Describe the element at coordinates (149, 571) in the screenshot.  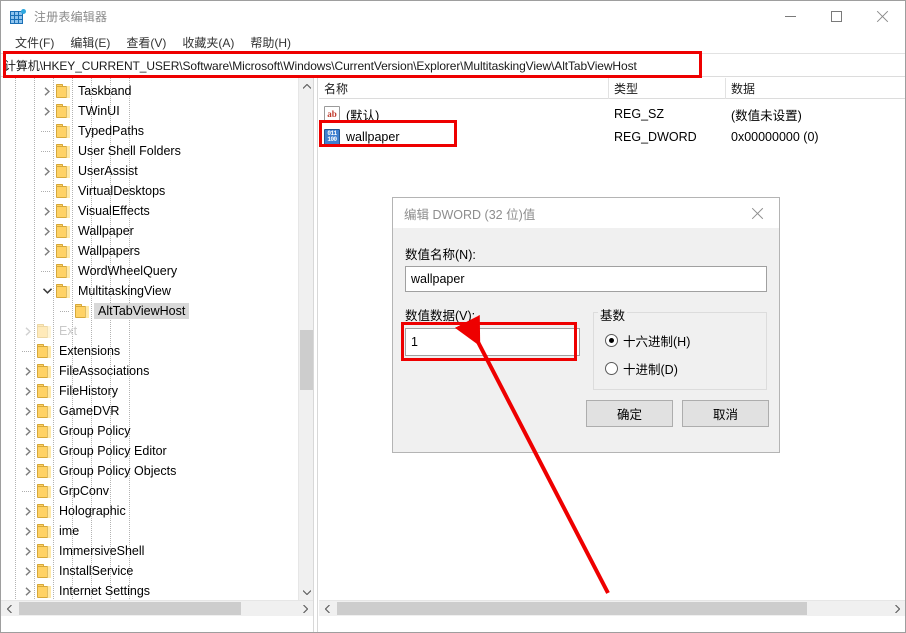
I see `tree-item-installservice: InstallService` at that location.